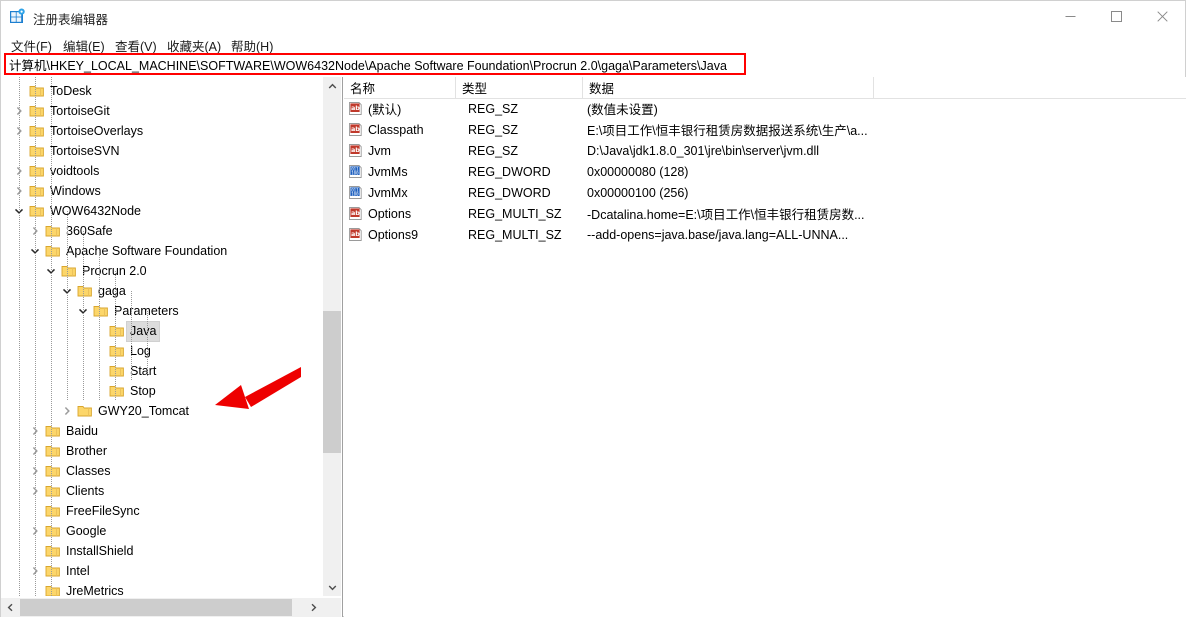 The width and height of the screenshot is (1186, 617). What do you see at coordinates (388, 171) in the screenshot?
I see `value-name: JvmMs` at bounding box center [388, 171].